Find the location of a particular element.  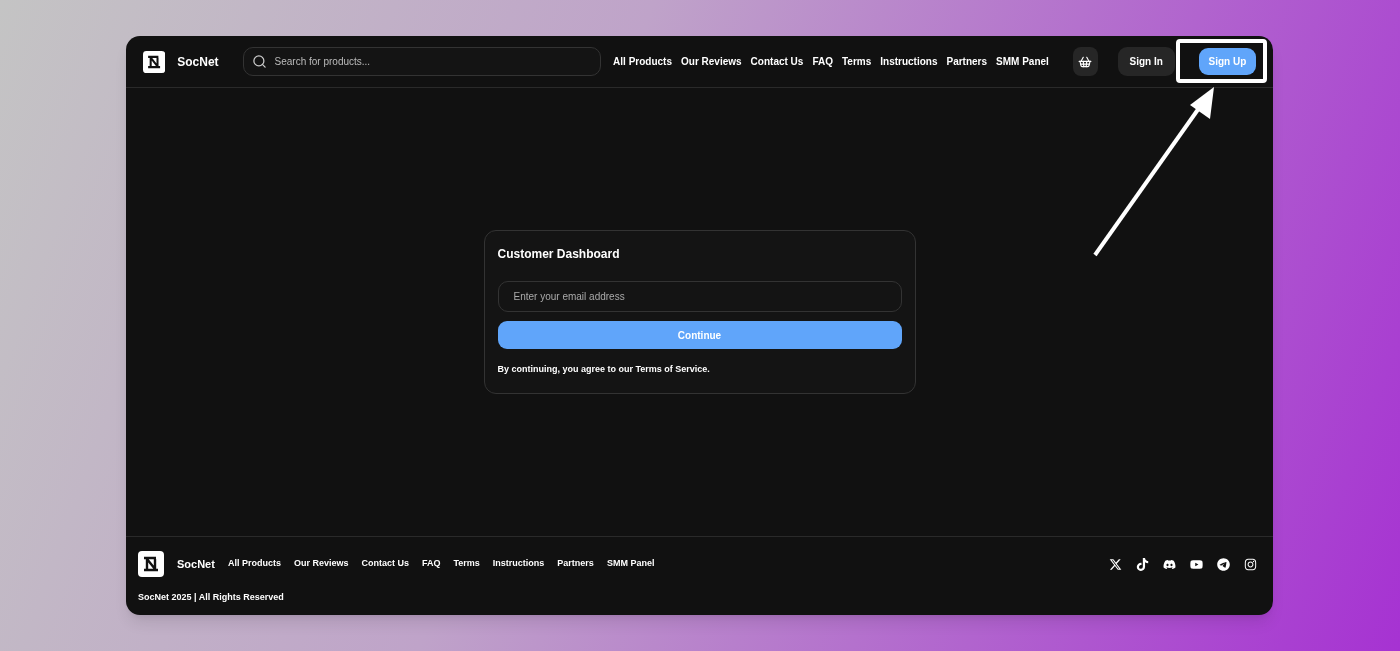

footer-link: Terms is located at coordinates (466, 564).